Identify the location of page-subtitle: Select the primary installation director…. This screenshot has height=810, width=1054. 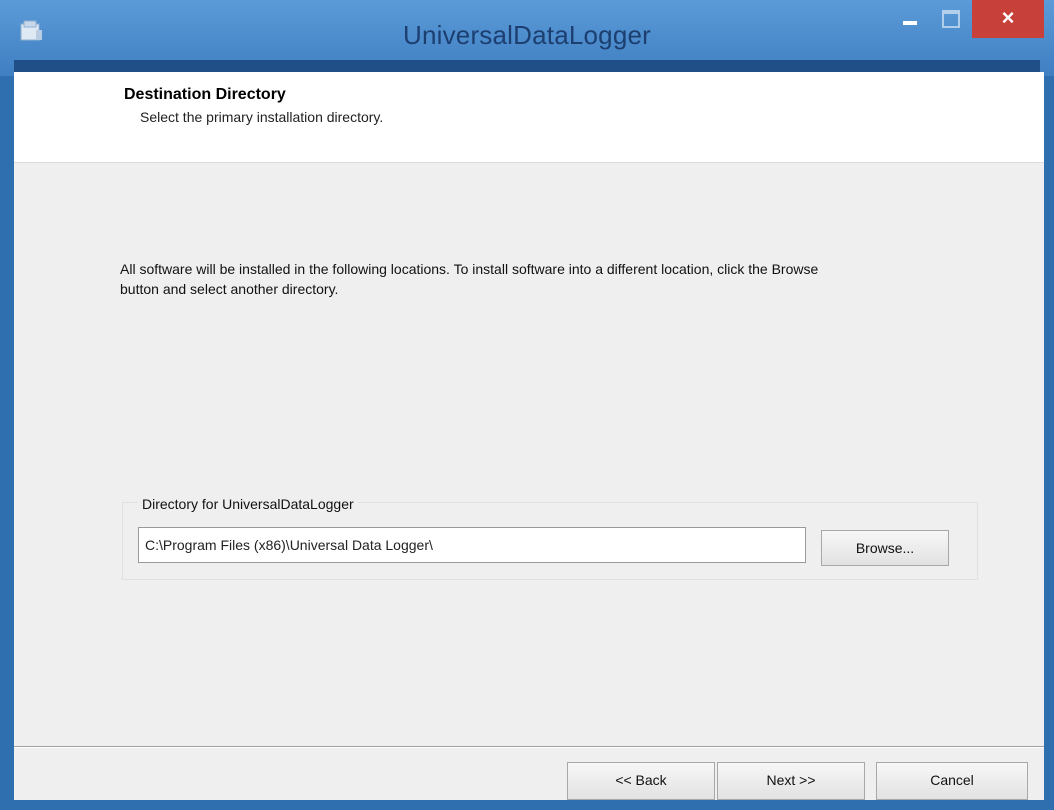
(262, 117).